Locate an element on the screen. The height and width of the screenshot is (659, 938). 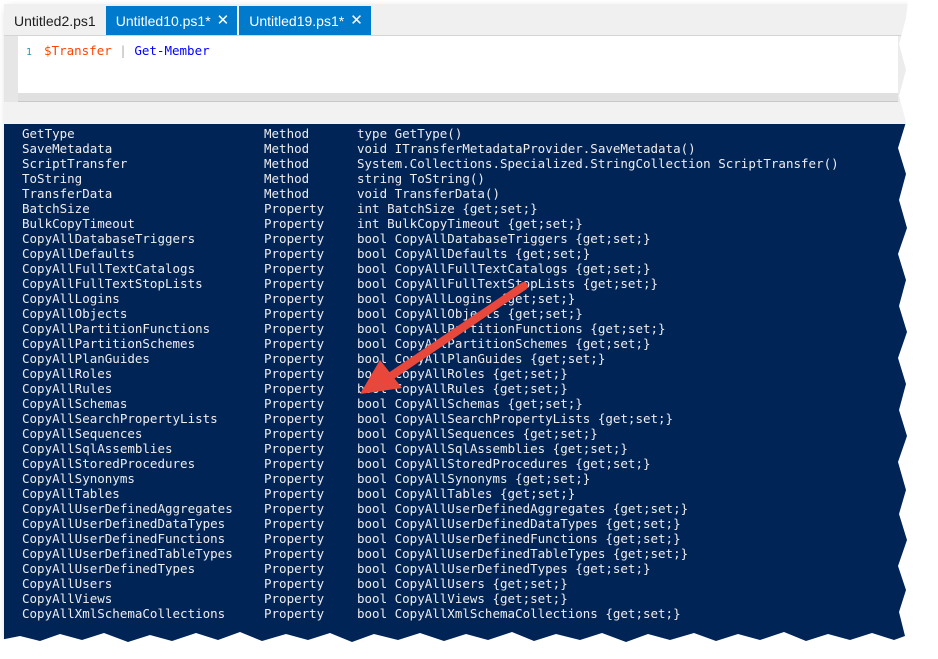
member-name: CopyAllDatabaseTriggers is located at coordinates (109, 238).